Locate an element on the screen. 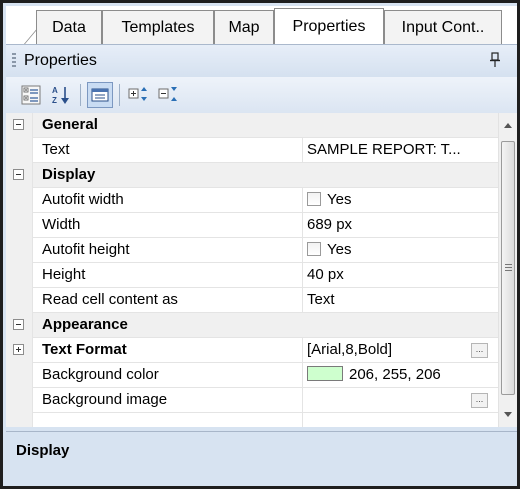  tab-label: Templates is located at coordinates (158, 27).